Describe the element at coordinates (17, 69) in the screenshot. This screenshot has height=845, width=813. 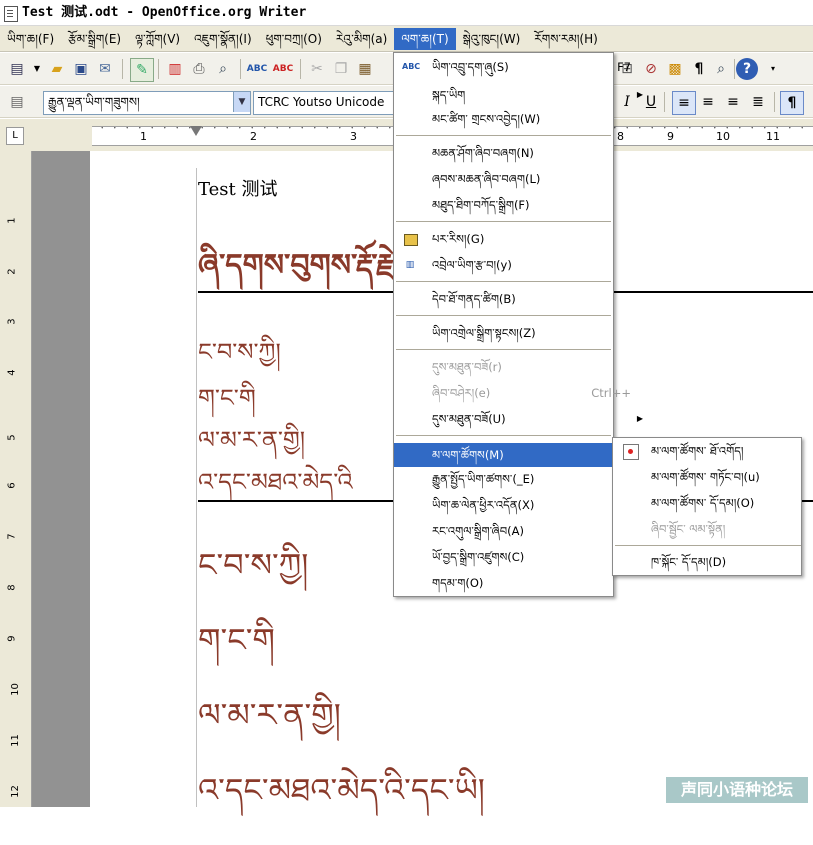
I see `new-document-icon: ▤` at that location.